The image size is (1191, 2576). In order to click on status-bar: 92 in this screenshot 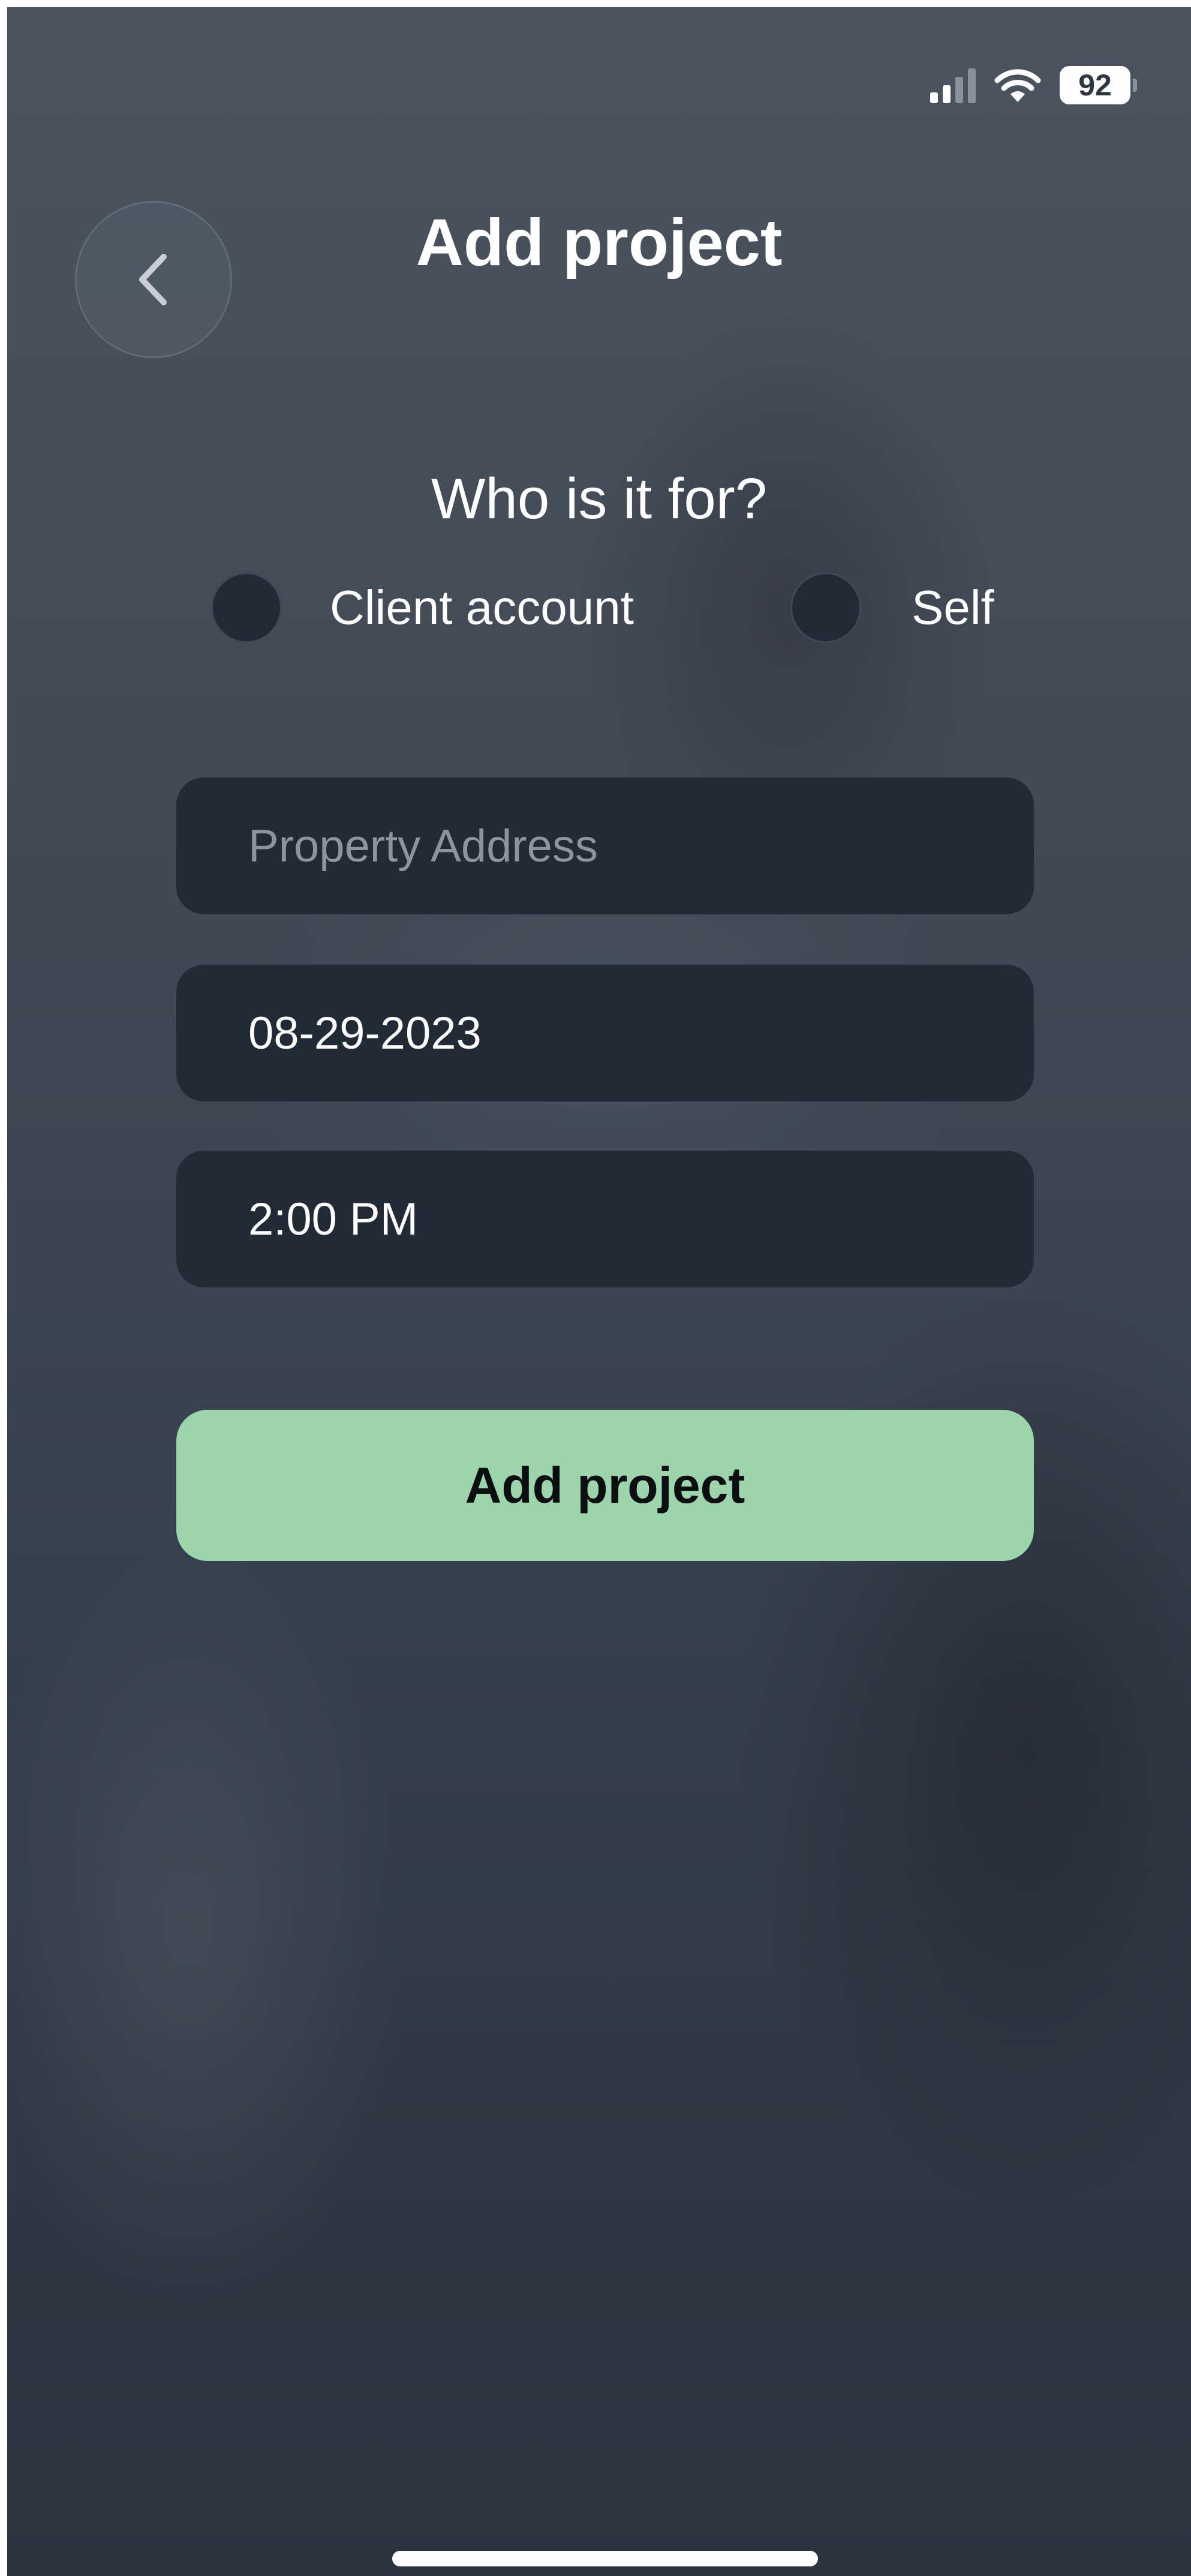, I will do `click(1033, 85)`.